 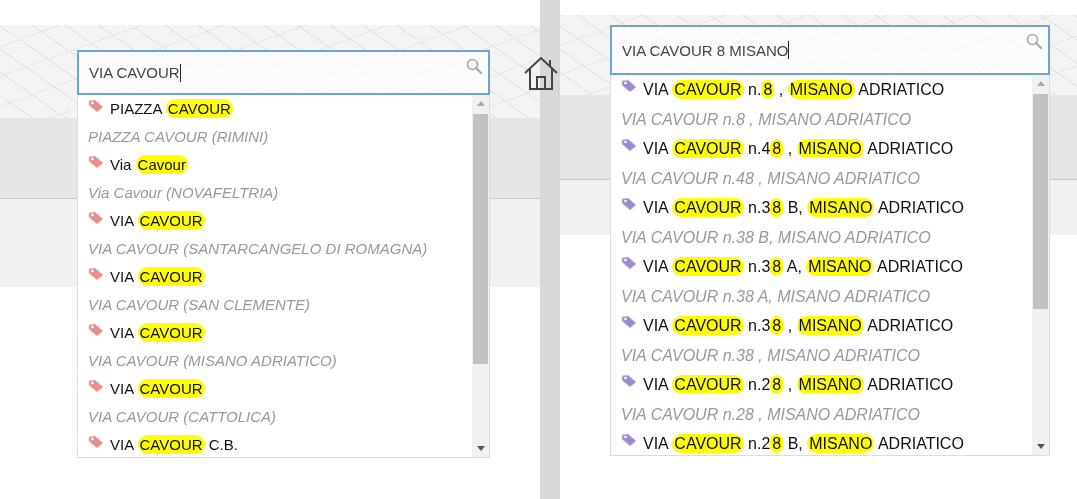 I want to click on suggestion-title: VIA CAVOUR n.48 , MISANO ADRIATICO, so click(x=798, y=148).